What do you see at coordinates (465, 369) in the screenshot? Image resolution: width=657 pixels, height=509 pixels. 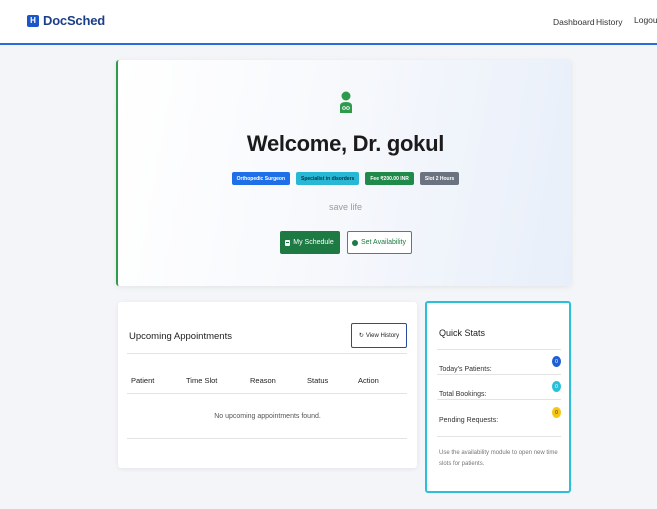 I see `stat-label: Today's Patients:` at bounding box center [465, 369].